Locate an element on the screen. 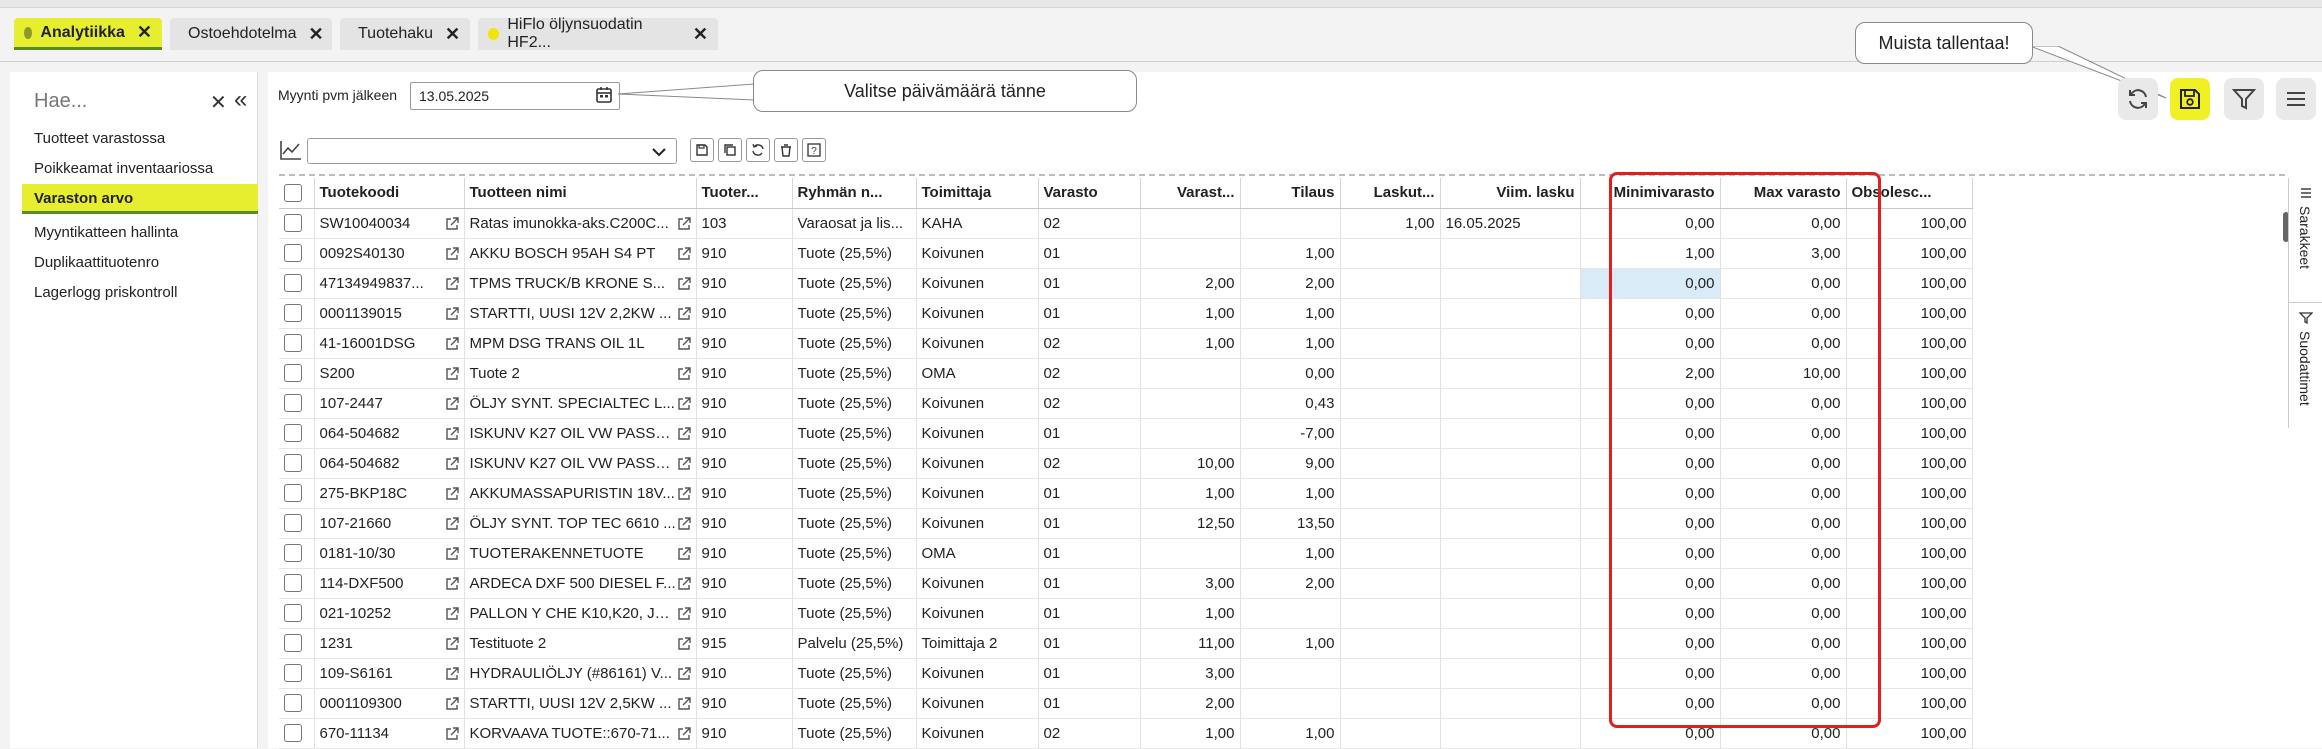 The width and height of the screenshot is (2322, 749). table-cell: 2,00 is located at coordinates (1190, 703).